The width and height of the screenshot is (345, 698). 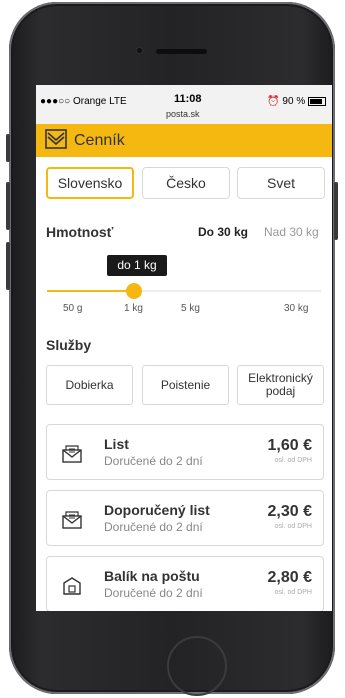 What do you see at coordinates (137, 265) in the screenshot?
I see `weight-tooltip: do 1 kg` at bounding box center [137, 265].